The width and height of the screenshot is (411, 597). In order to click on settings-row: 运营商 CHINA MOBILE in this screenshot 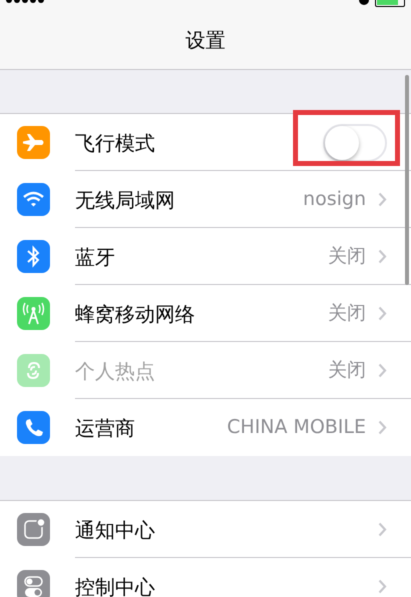, I will do `click(205, 427)`.